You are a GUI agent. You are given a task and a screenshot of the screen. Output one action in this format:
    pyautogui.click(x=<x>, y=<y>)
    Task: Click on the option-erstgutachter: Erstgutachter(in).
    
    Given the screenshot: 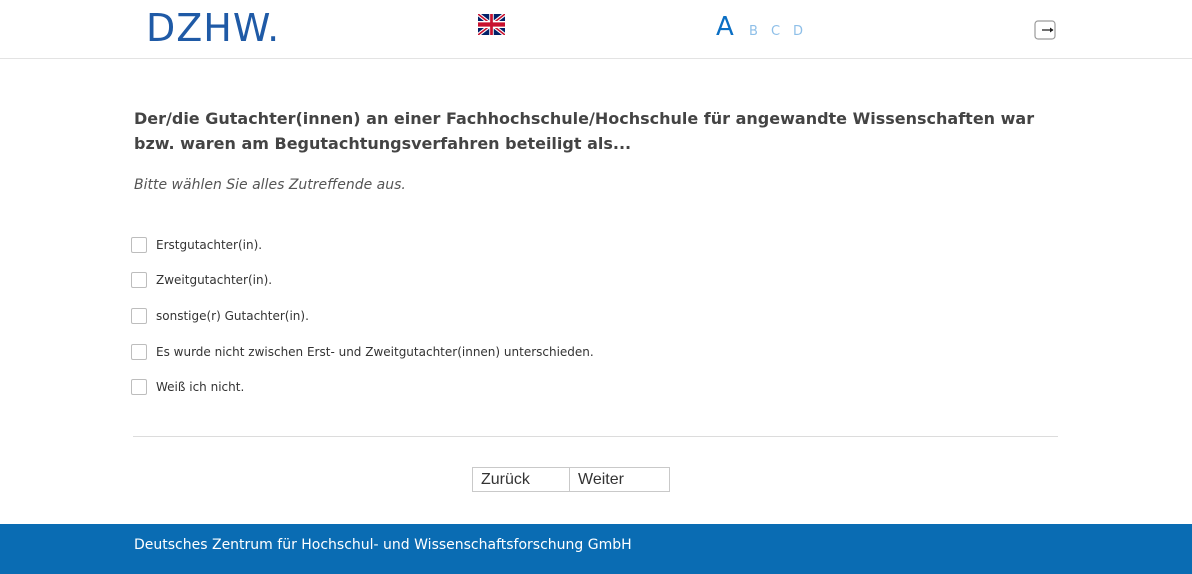 What is the action you would take?
    pyautogui.click(x=196, y=245)
    